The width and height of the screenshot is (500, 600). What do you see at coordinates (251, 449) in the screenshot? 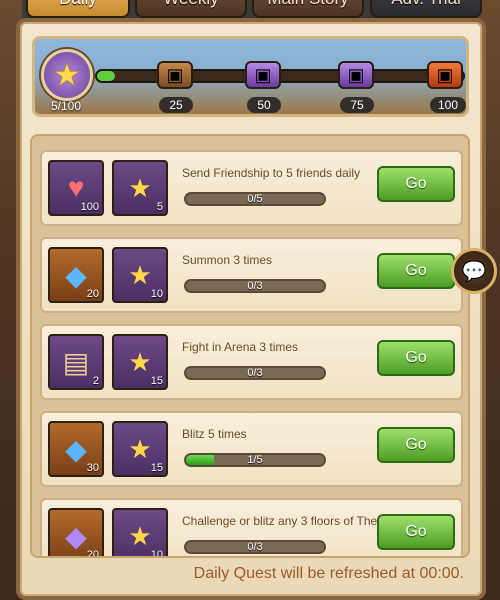
I see `quest-item: ◆ 30 ★ 15 Blitz 5 times 1/5 Go` at bounding box center [251, 449].